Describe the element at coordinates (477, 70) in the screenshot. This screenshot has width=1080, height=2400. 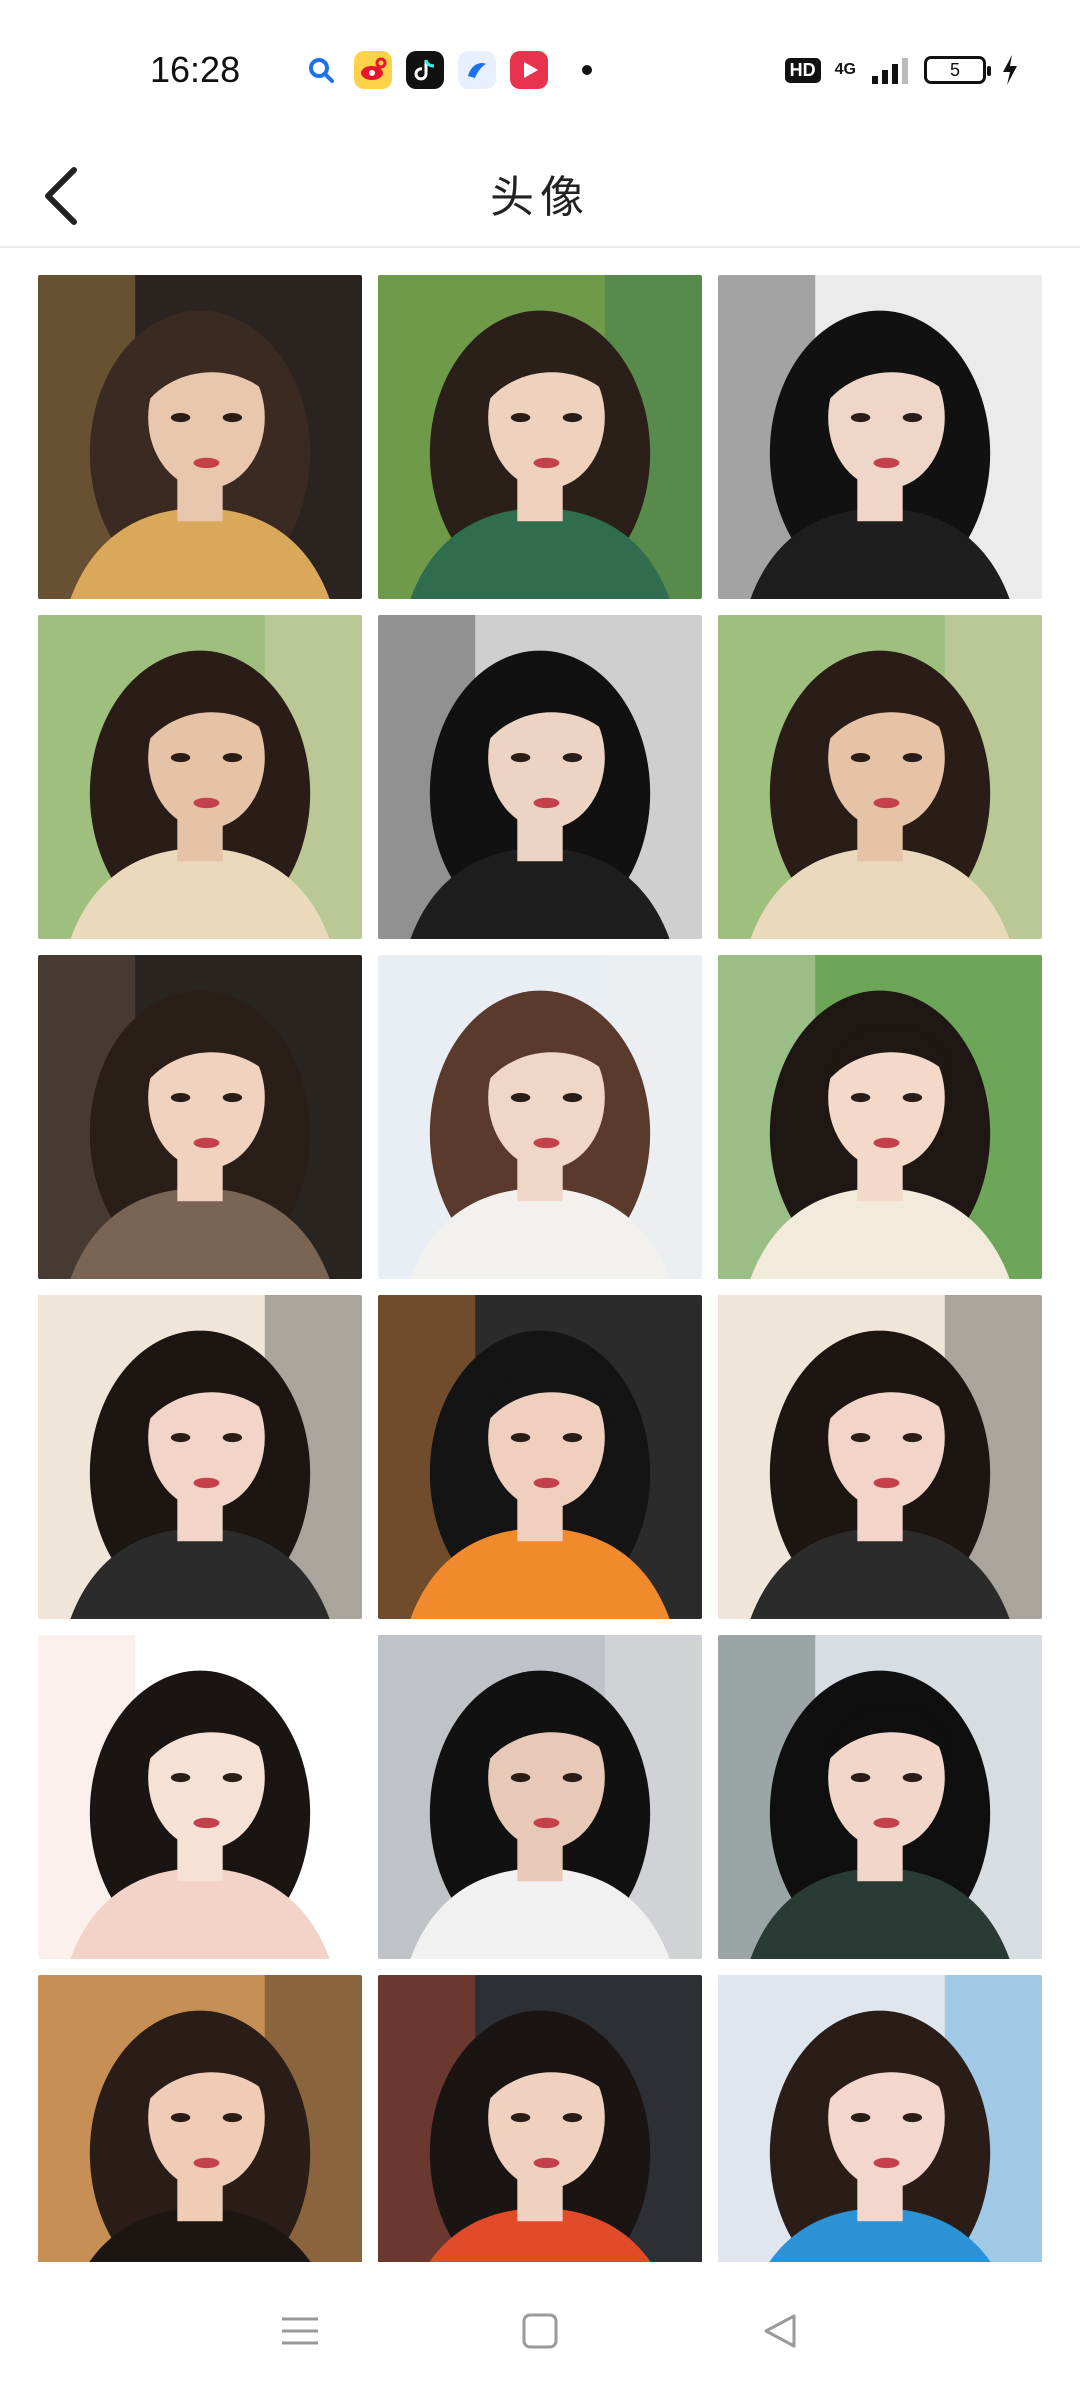
I see `browser-icon` at that location.